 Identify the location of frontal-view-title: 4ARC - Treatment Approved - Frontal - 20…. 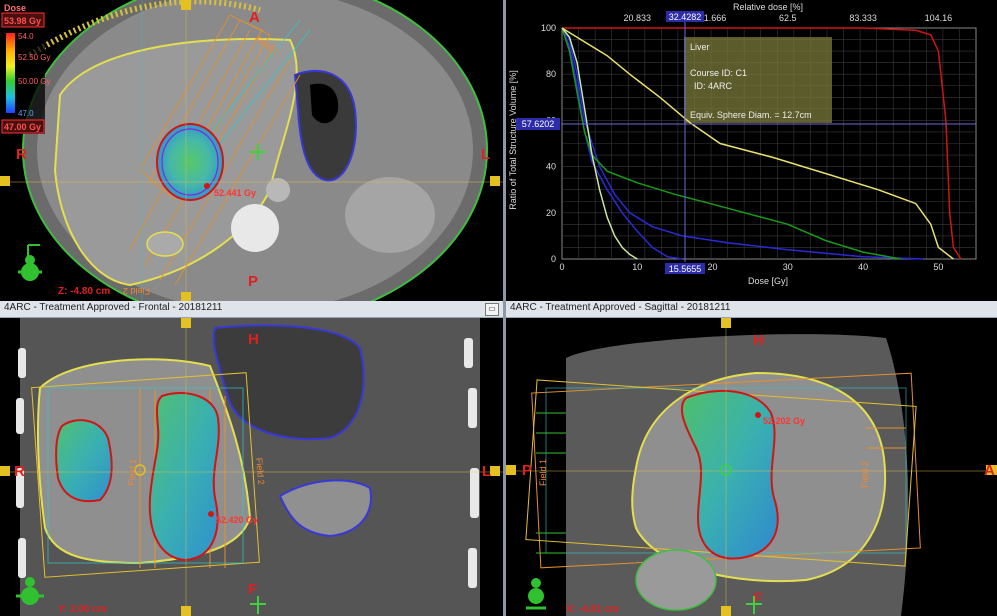
(113, 307).